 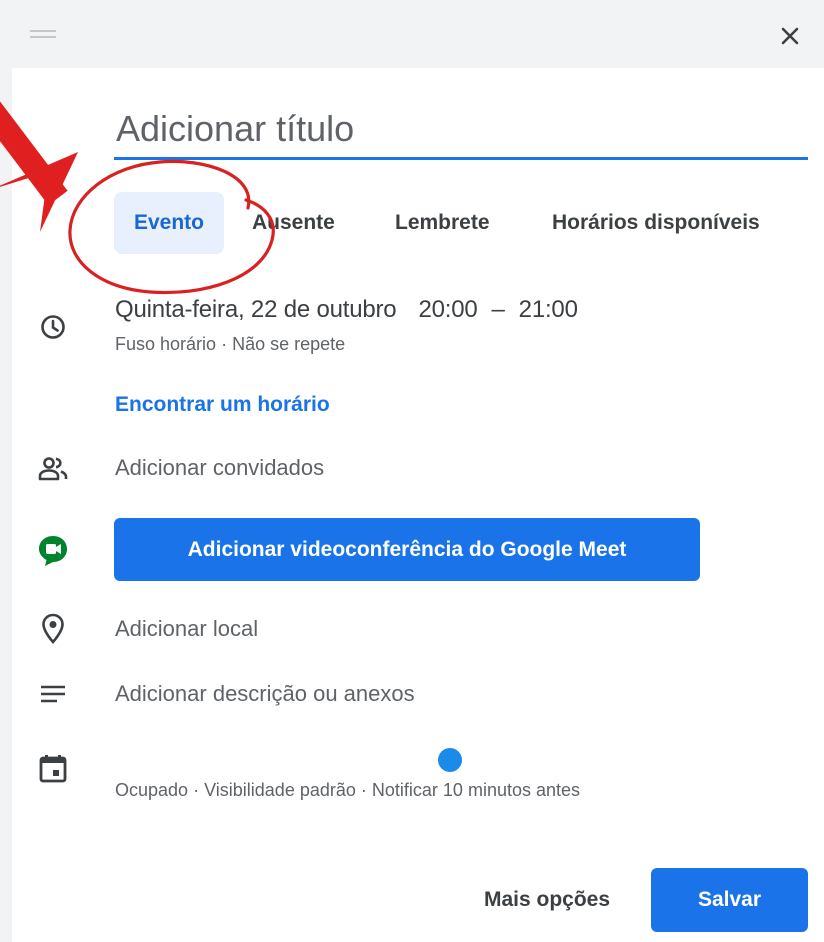 What do you see at coordinates (461, 133) in the screenshot?
I see `title-input` at bounding box center [461, 133].